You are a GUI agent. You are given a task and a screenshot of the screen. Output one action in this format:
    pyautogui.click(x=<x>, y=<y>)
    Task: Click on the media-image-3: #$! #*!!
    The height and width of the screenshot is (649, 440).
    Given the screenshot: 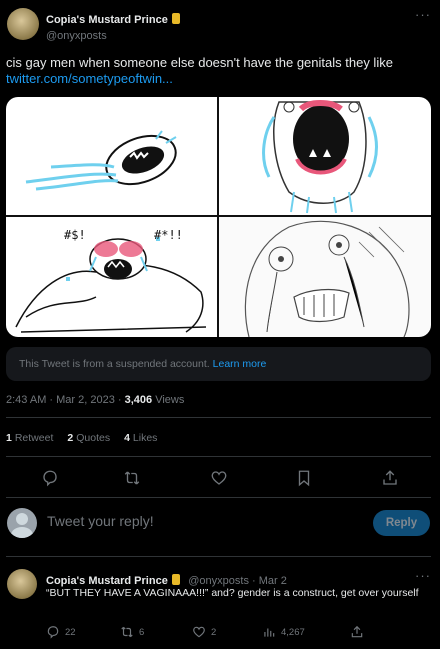 What is the action you would take?
    pyautogui.click(x=111, y=277)
    